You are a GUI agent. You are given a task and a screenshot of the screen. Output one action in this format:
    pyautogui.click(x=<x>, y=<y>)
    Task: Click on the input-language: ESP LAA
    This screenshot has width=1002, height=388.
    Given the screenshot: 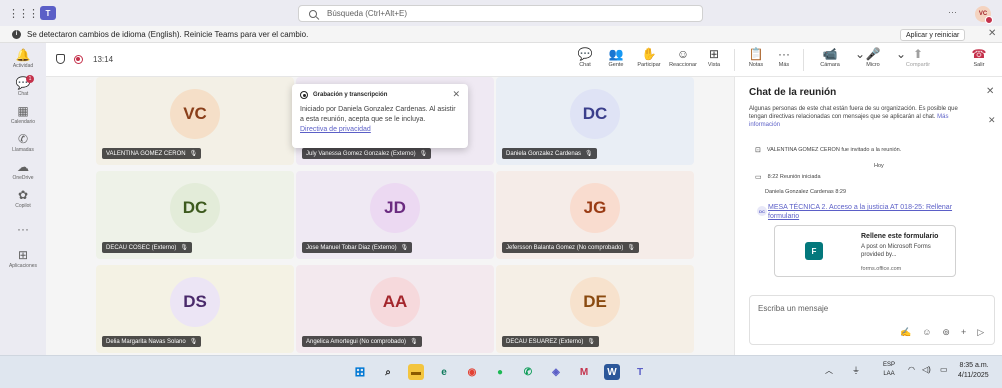 What is the action you would take?
    pyautogui.click(x=889, y=370)
    